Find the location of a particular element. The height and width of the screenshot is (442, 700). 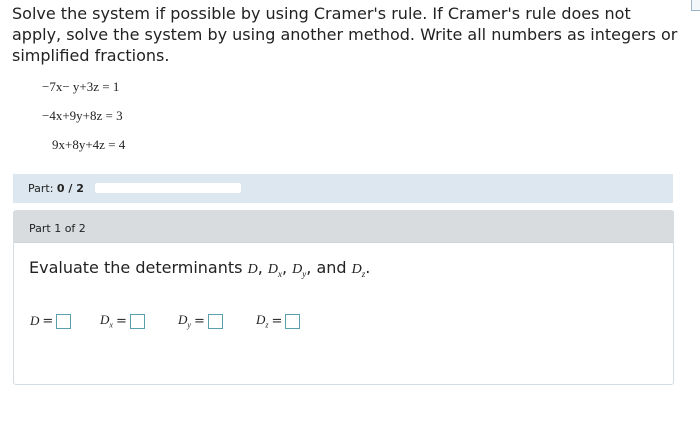

panel-header-label: Part 1 of 2 is located at coordinates (57, 228).